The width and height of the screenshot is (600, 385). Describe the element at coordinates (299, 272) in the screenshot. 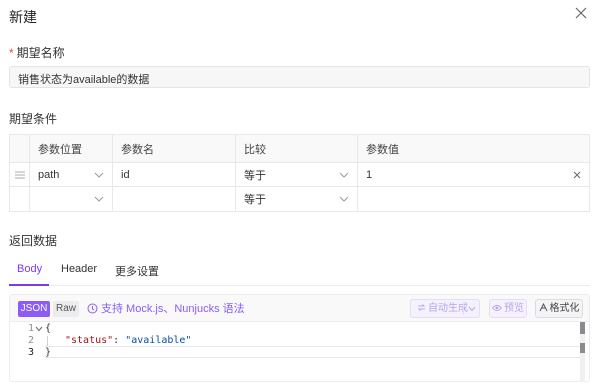

I see `response-tabs: Body Header 更多设置` at that location.